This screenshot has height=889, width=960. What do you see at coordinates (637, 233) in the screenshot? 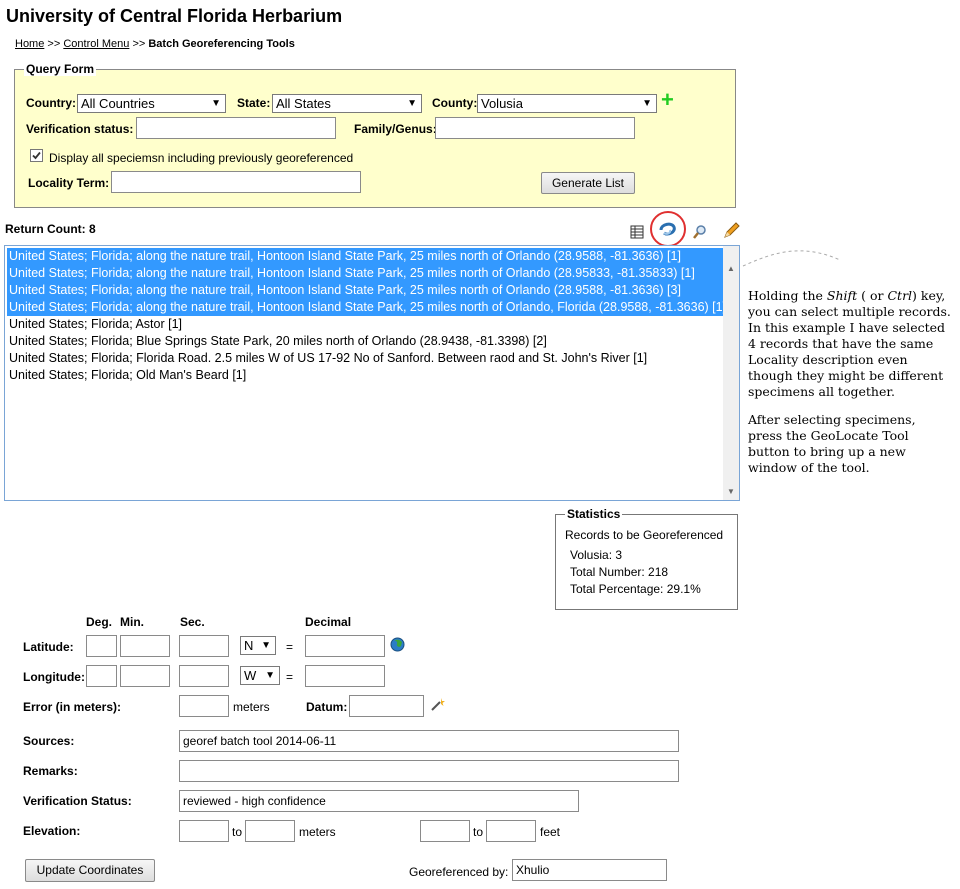
I see `table-view-icon` at bounding box center [637, 233].